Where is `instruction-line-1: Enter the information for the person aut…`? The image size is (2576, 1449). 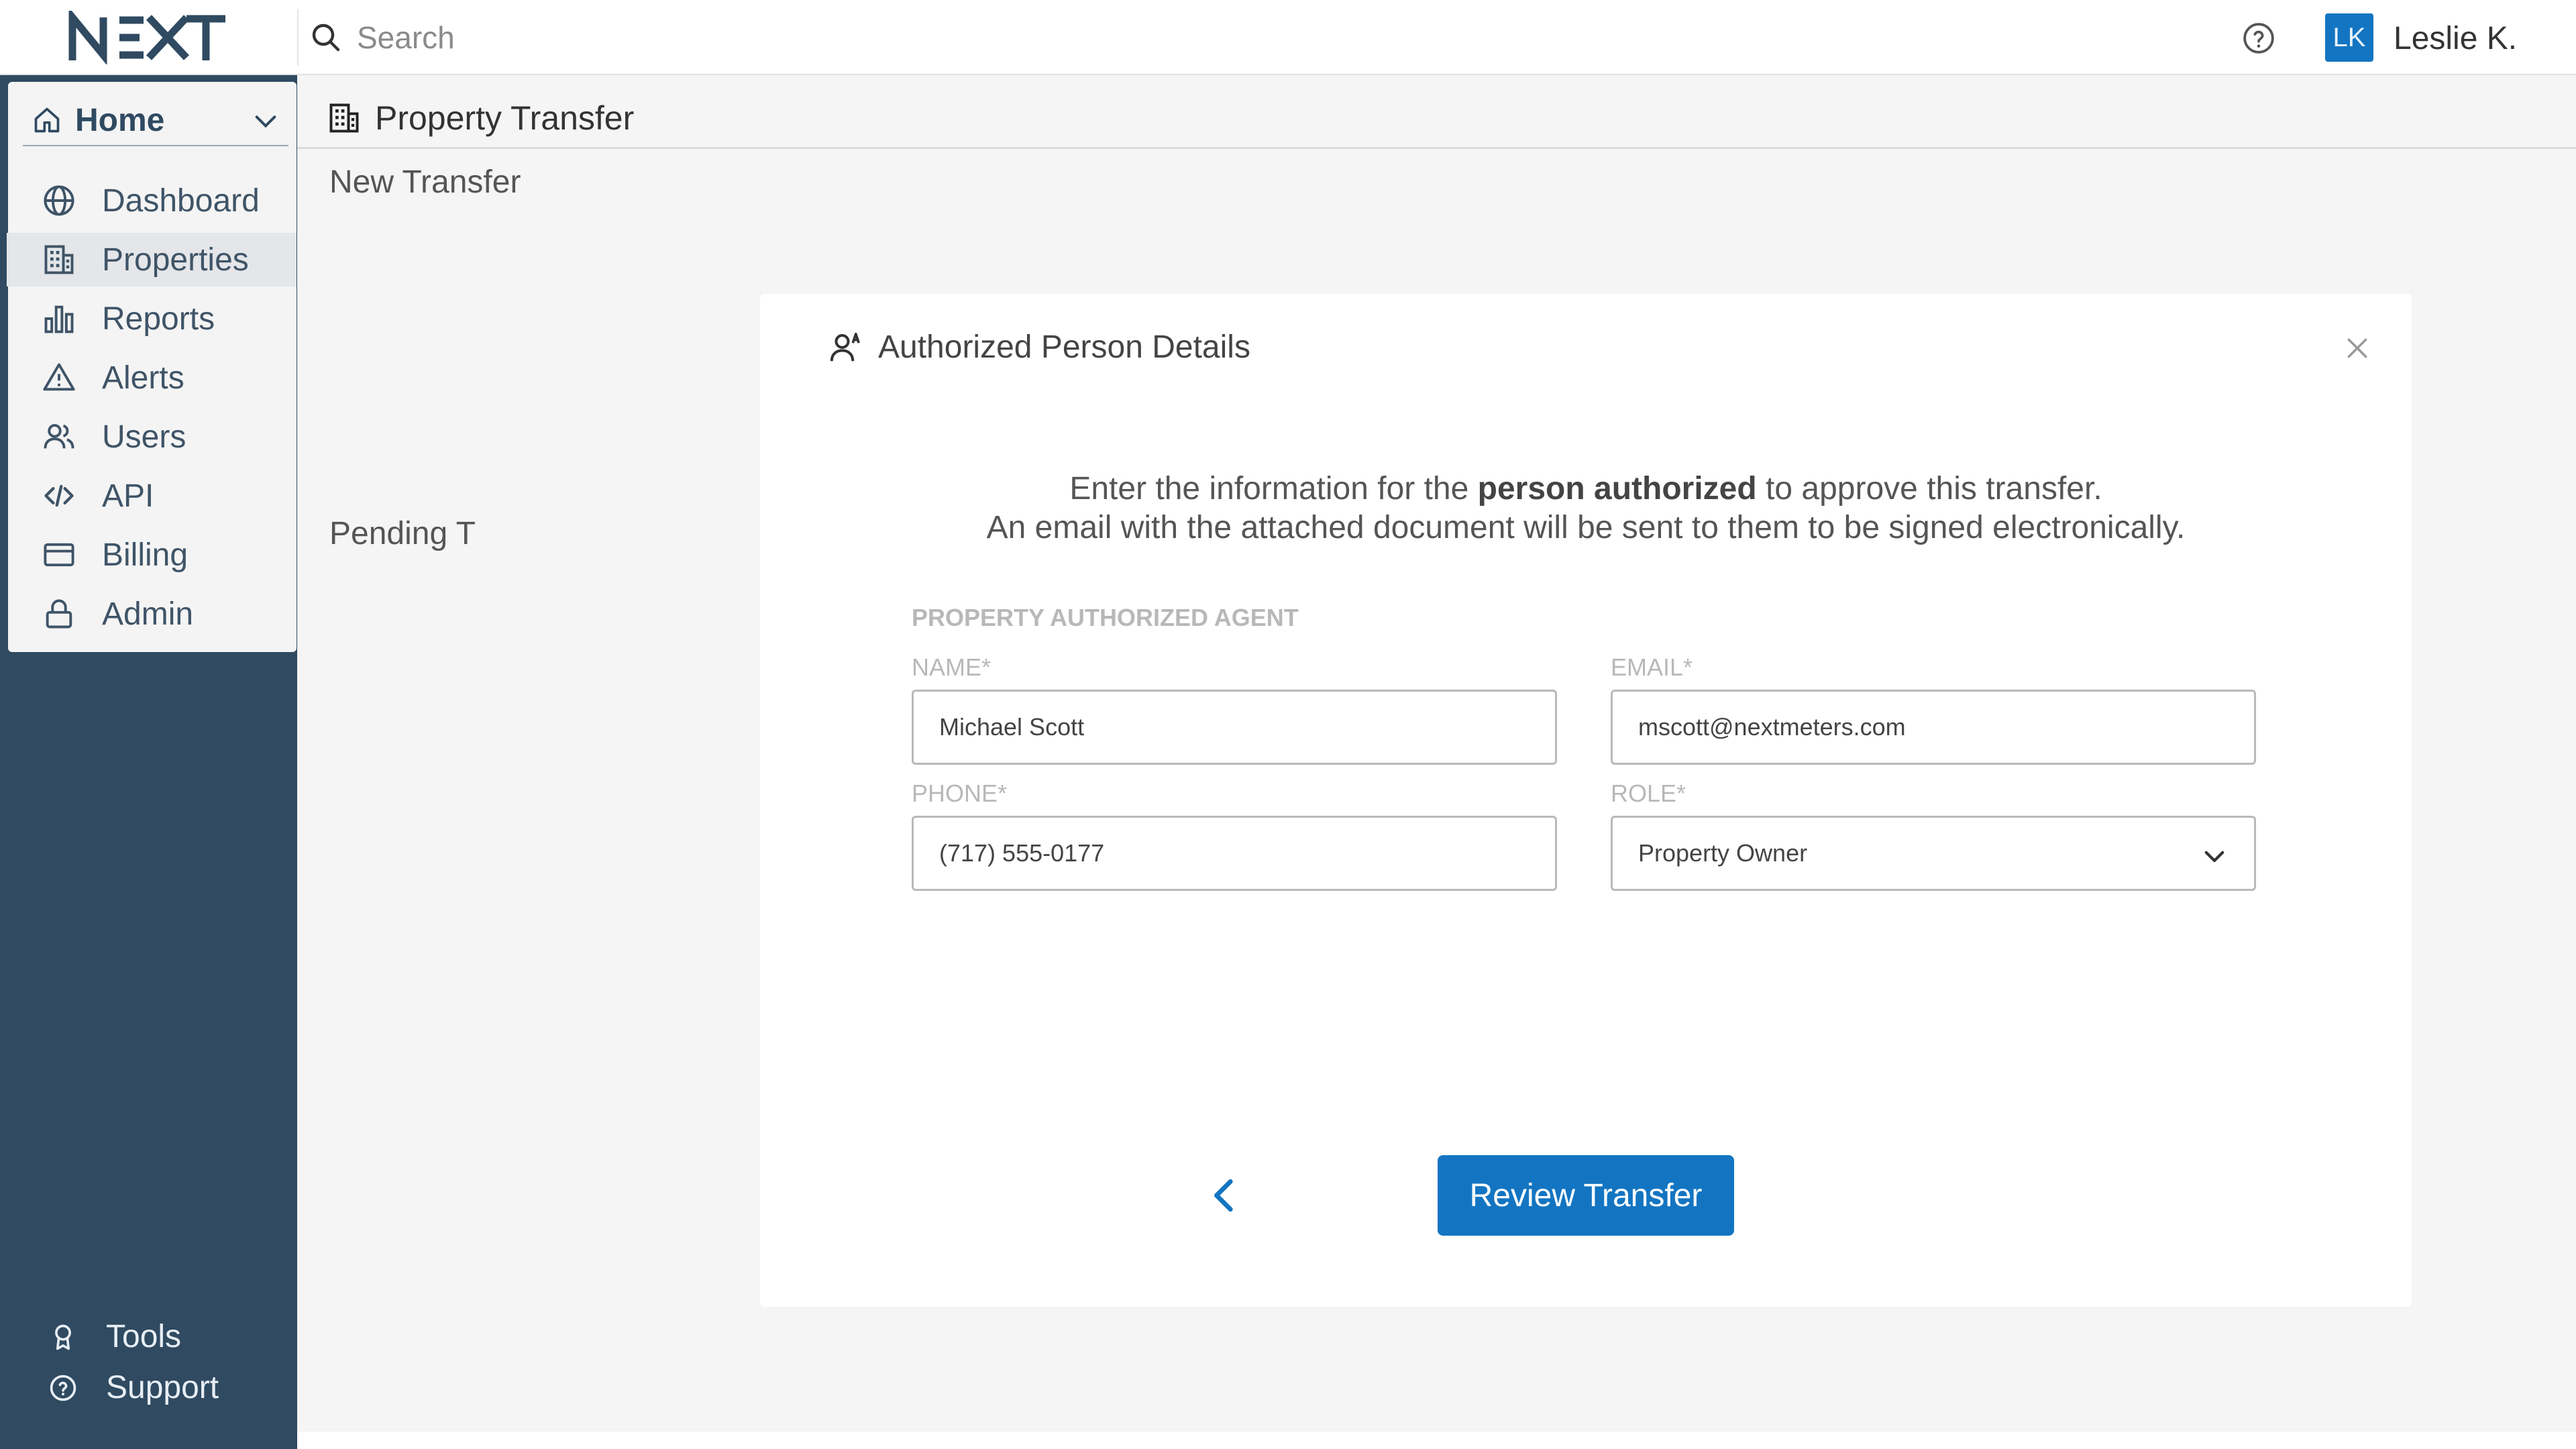 instruction-line-1: Enter the information for the person aut… is located at coordinates (1586, 489).